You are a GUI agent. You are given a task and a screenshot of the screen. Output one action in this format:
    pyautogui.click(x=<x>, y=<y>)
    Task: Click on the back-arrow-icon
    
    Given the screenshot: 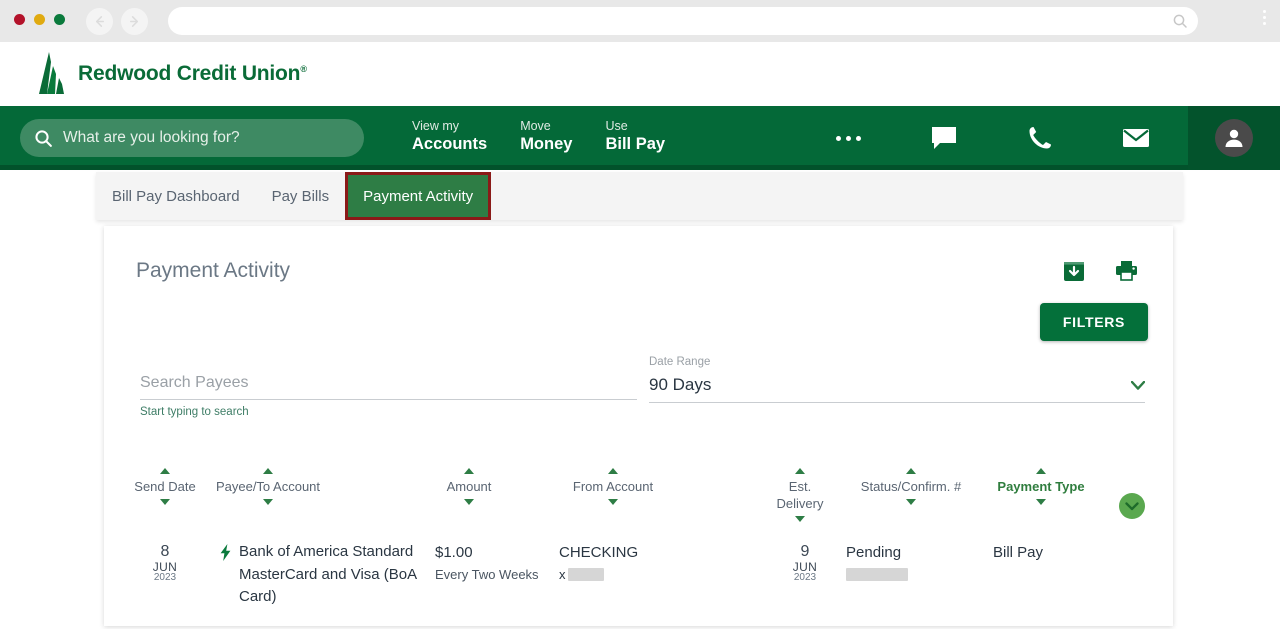 What is the action you would take?
    pyautogui.click(x=99, y=21)
    